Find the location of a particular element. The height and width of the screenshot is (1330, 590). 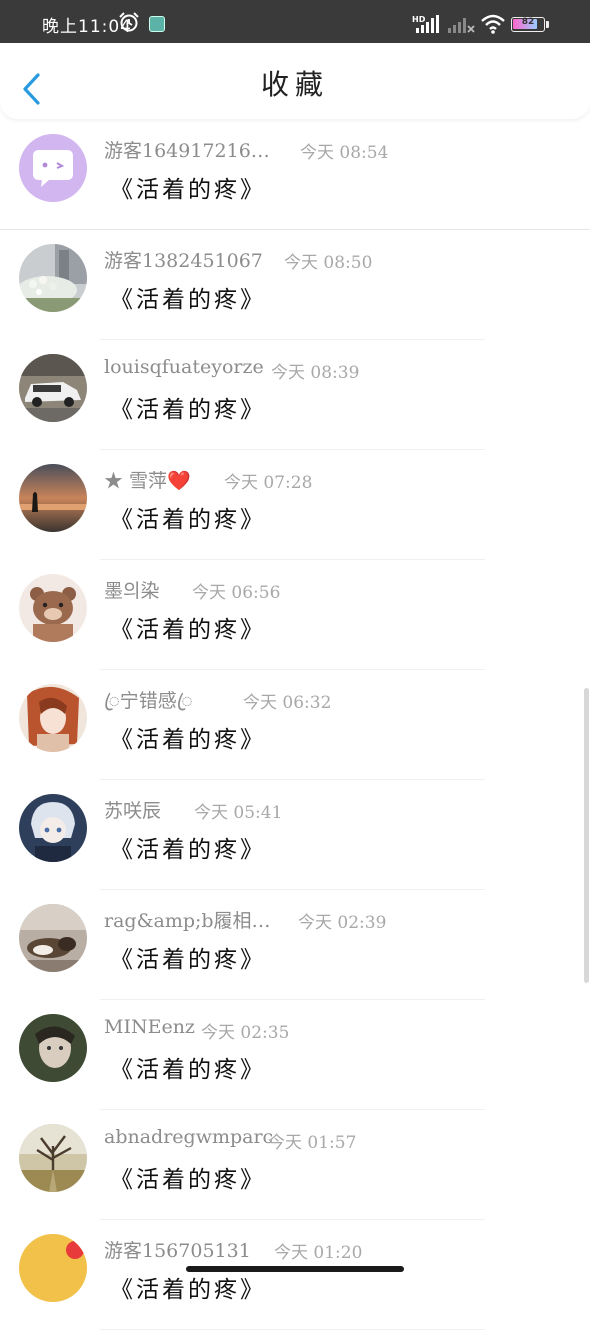

white-car-photo is located at coordinates (53, 388).